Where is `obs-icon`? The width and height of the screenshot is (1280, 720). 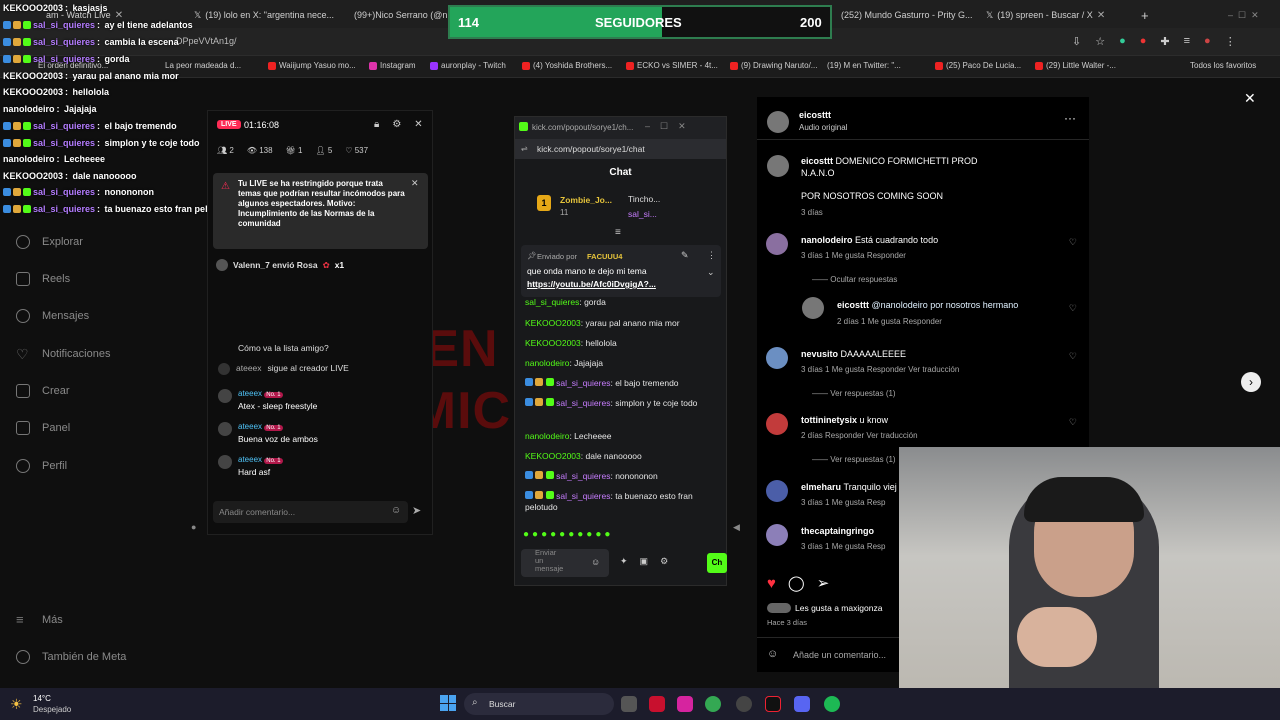 obs-icon is located at coordinates (744, 704).